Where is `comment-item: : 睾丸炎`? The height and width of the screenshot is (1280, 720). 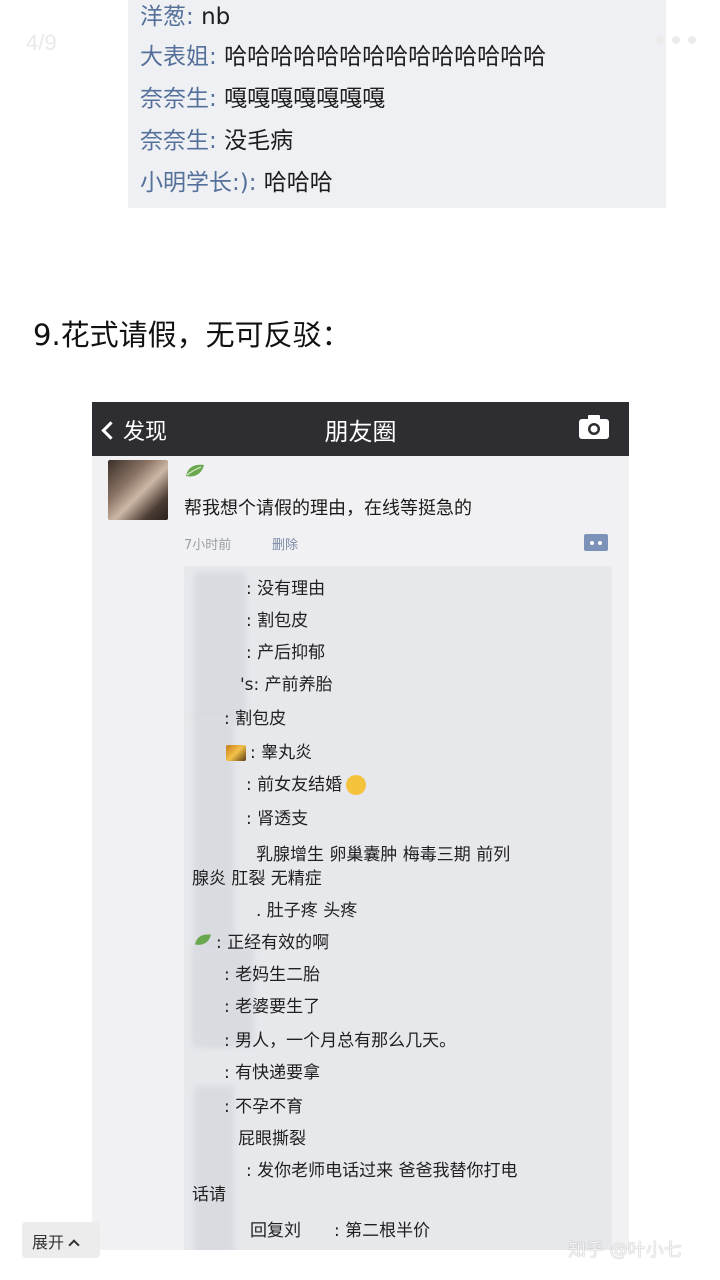 comment-item: : 睾丸炎 is located at coordinates (269, 753).